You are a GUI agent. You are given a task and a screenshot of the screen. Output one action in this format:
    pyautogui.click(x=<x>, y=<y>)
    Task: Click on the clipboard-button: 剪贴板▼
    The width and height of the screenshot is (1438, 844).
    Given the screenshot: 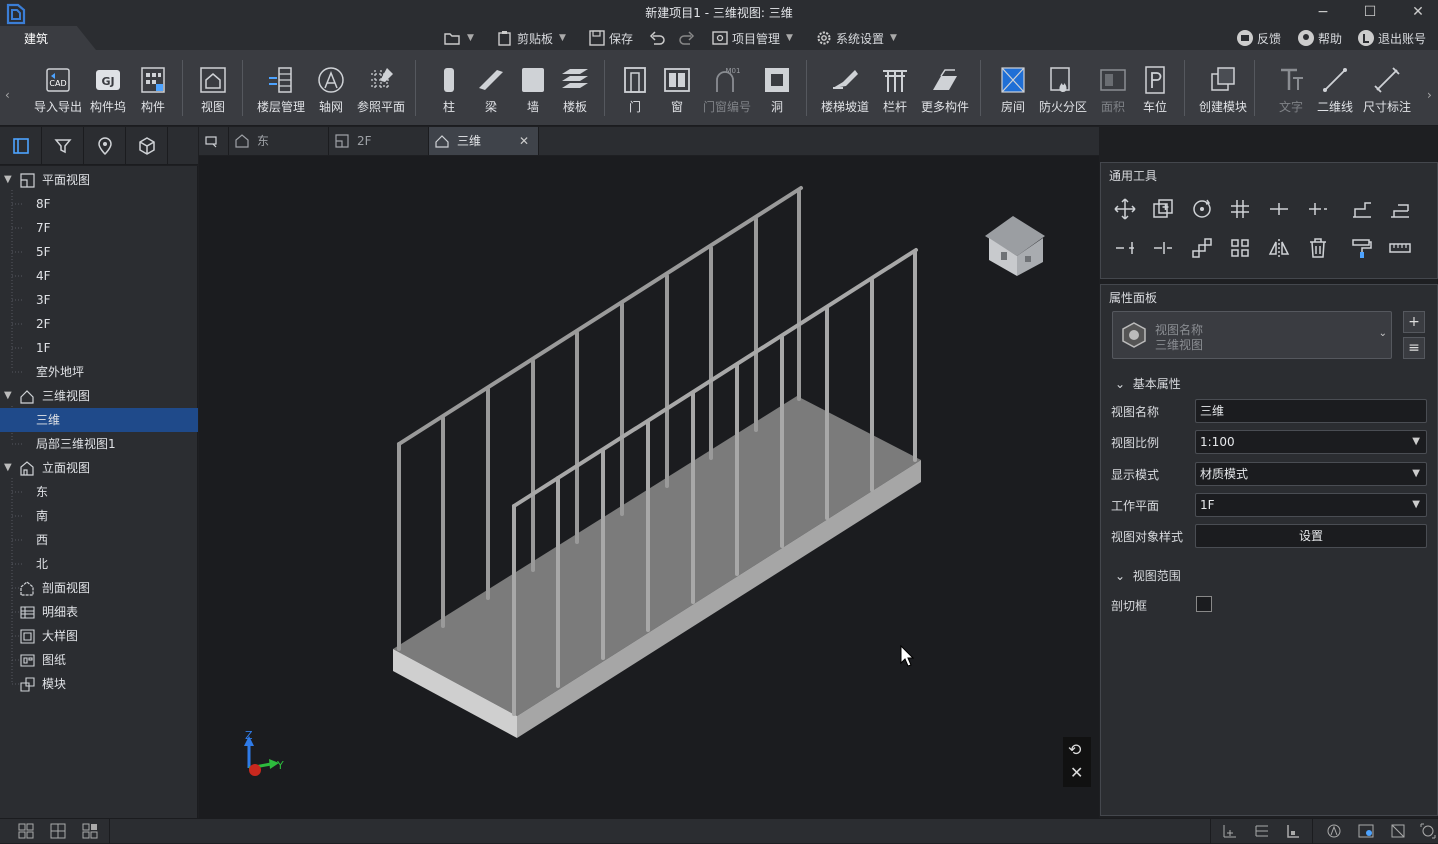 What is the action you would take?
    pyautogui.click(x=531, y=38)
    